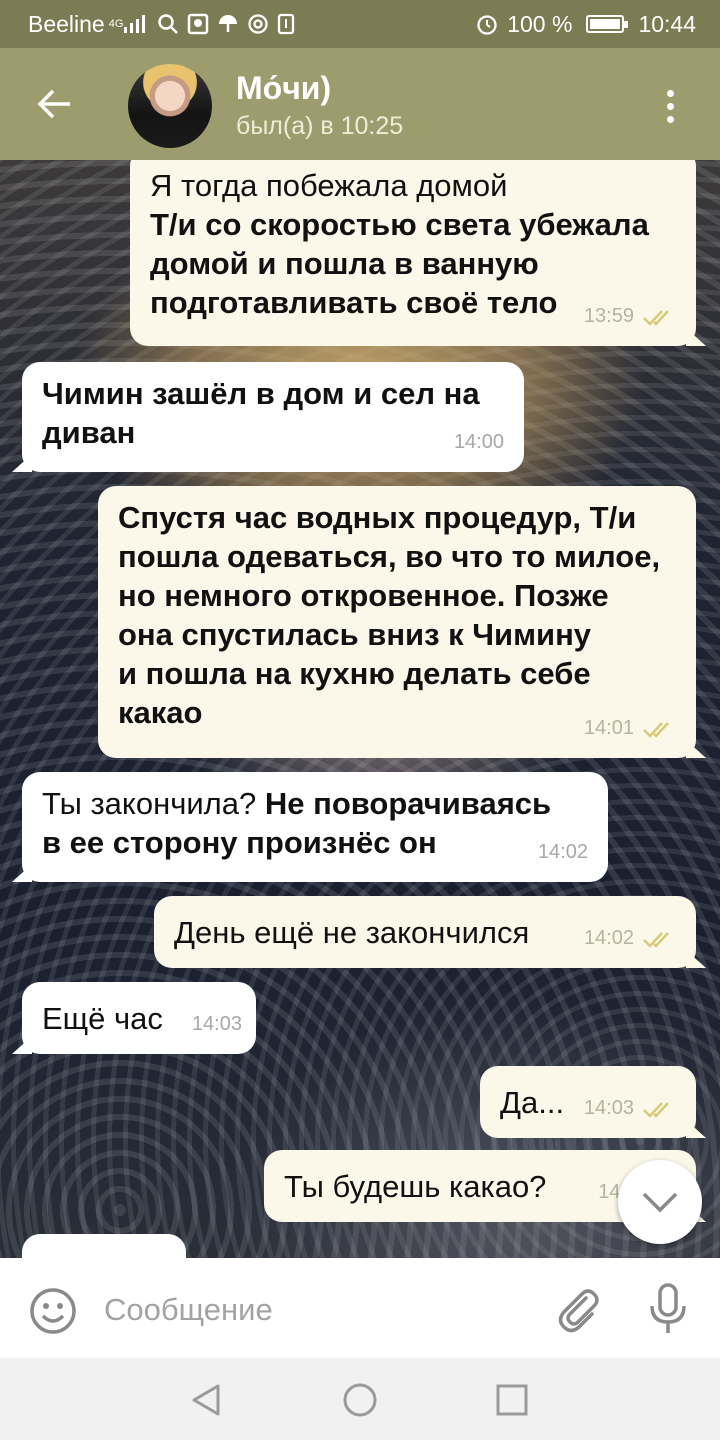  Describe the element at coordinates (377, 517) in the screenshot. I see `message-text: Спустя час водных процедур, Т/и` at that location.